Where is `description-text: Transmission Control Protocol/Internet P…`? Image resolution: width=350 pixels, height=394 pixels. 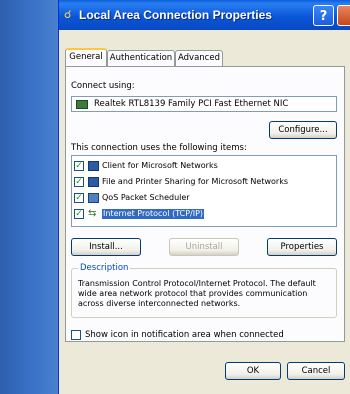 description-text: Transmission Control Protocol/Internet P… is located at coordinates (197, 293).